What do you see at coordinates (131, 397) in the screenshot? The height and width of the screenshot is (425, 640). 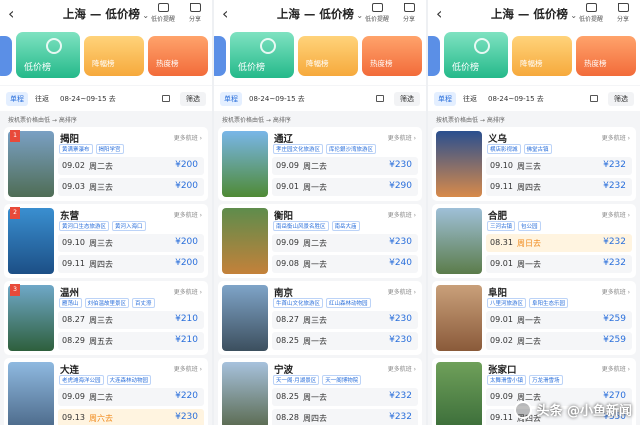 I see `flight-row: 09.09 周二去 ¥220` at bounding box center [131, 397].